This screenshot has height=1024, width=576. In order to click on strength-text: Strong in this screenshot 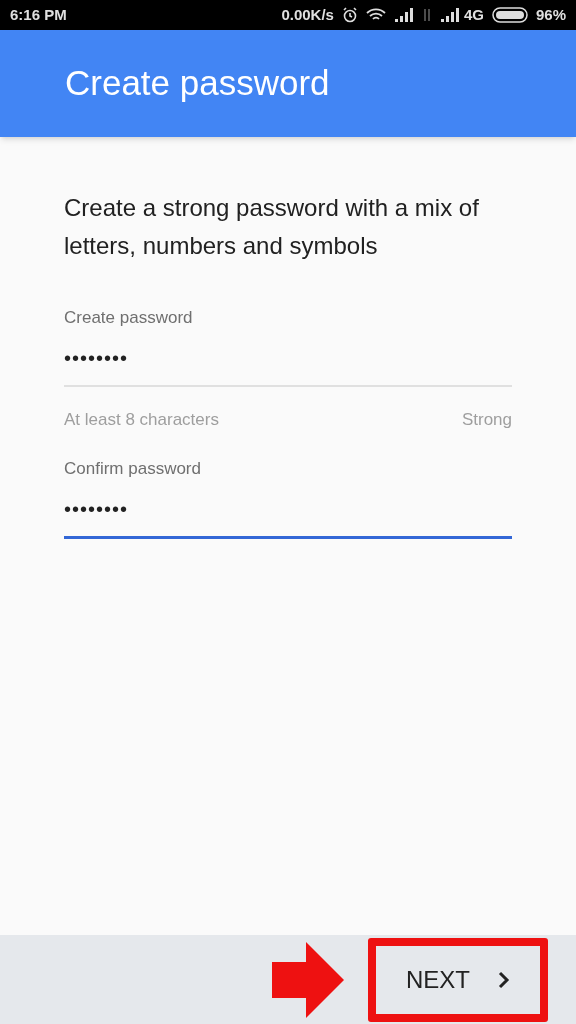, I will do `click(486, 419)`.